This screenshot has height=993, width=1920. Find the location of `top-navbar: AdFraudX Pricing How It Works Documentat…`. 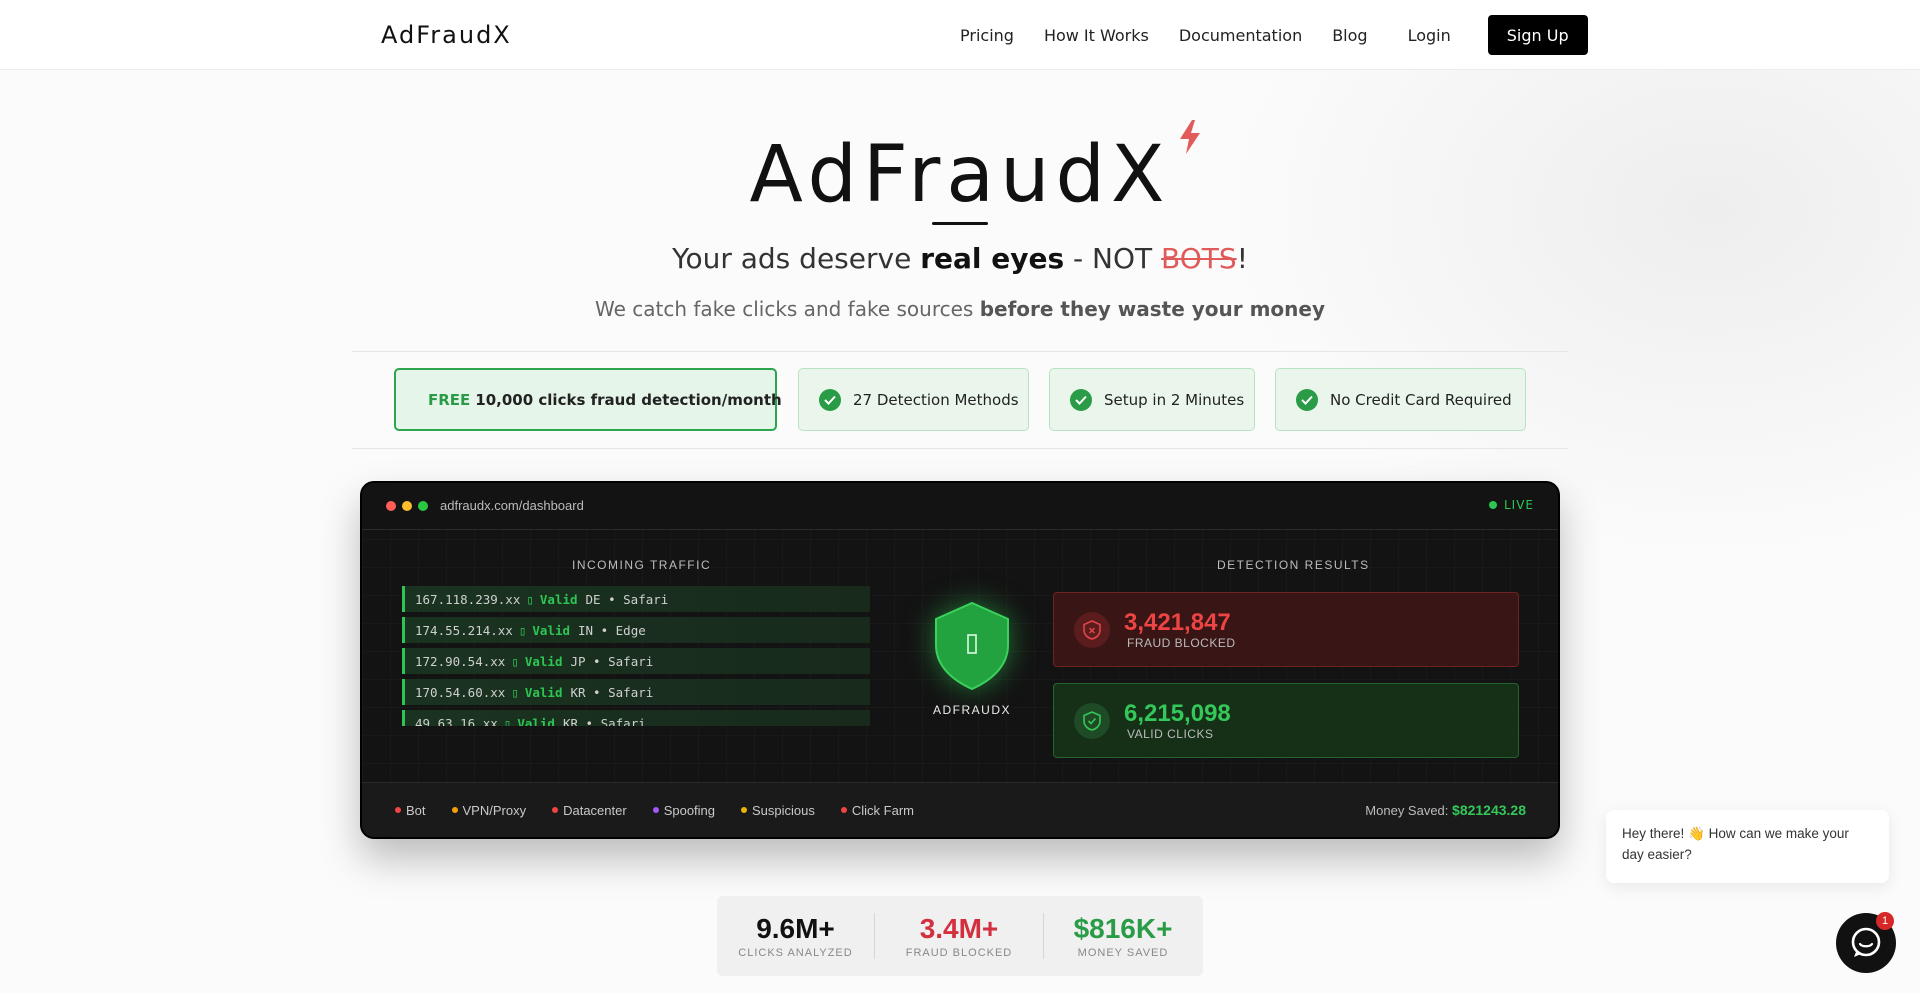

top-navbar: AdFraudX Pricing How It Works Documentat… is located at coordinates (960, 35).